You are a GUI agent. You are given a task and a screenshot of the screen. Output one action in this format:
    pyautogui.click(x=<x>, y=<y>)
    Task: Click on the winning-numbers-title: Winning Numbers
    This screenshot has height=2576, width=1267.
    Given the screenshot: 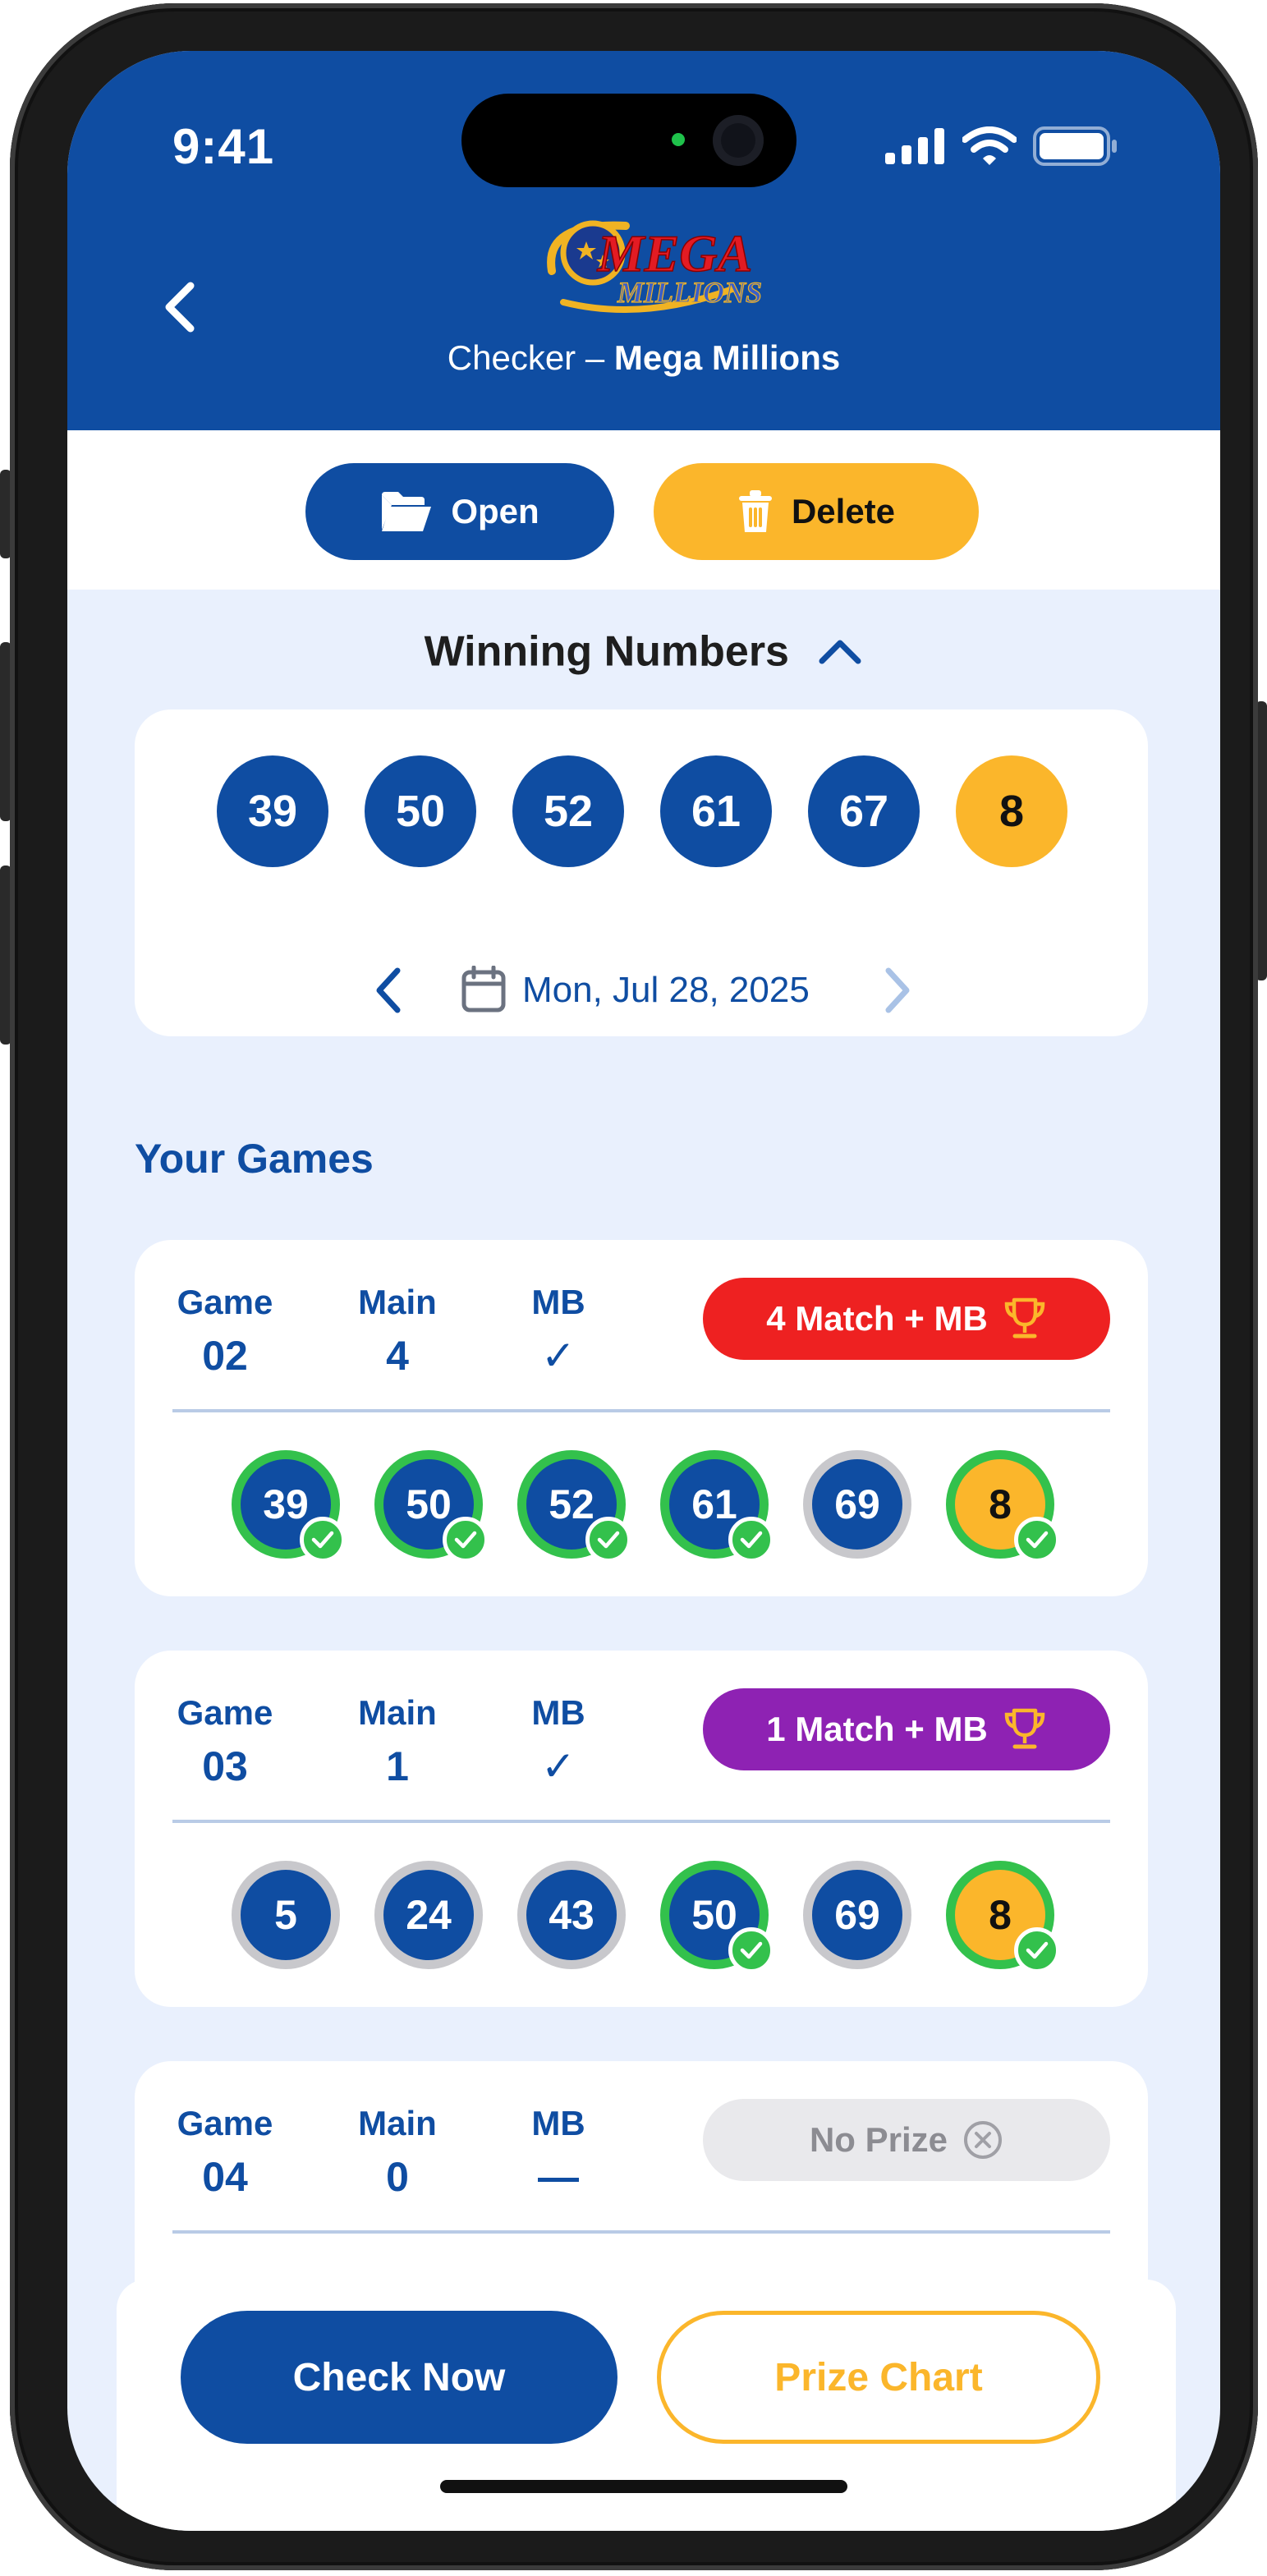 What is the action you would take?
    pyautogui.click(x=606, y=651)
    